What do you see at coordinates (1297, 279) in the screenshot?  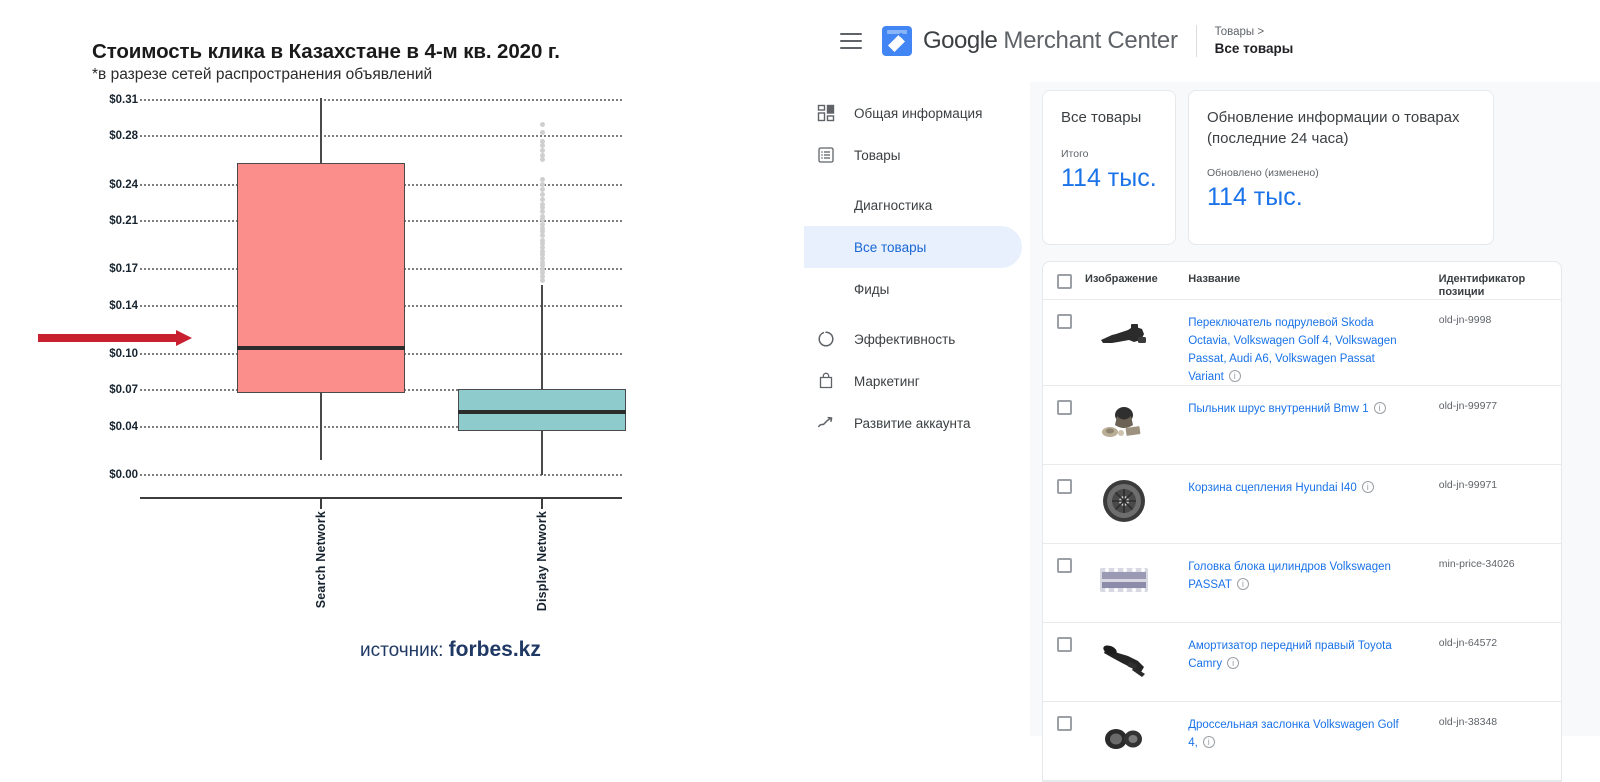 I see `column-header-name: Название` at bounding box center [1297, 279].